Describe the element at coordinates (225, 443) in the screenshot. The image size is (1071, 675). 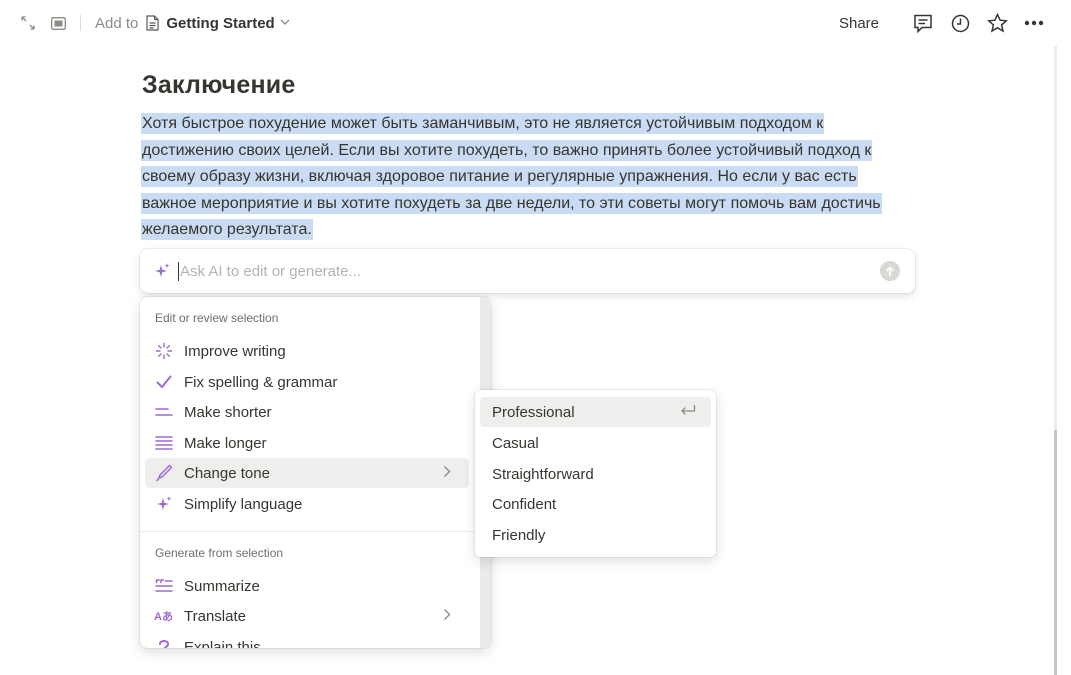
I see `menu-item-label: Make longer` at that location.